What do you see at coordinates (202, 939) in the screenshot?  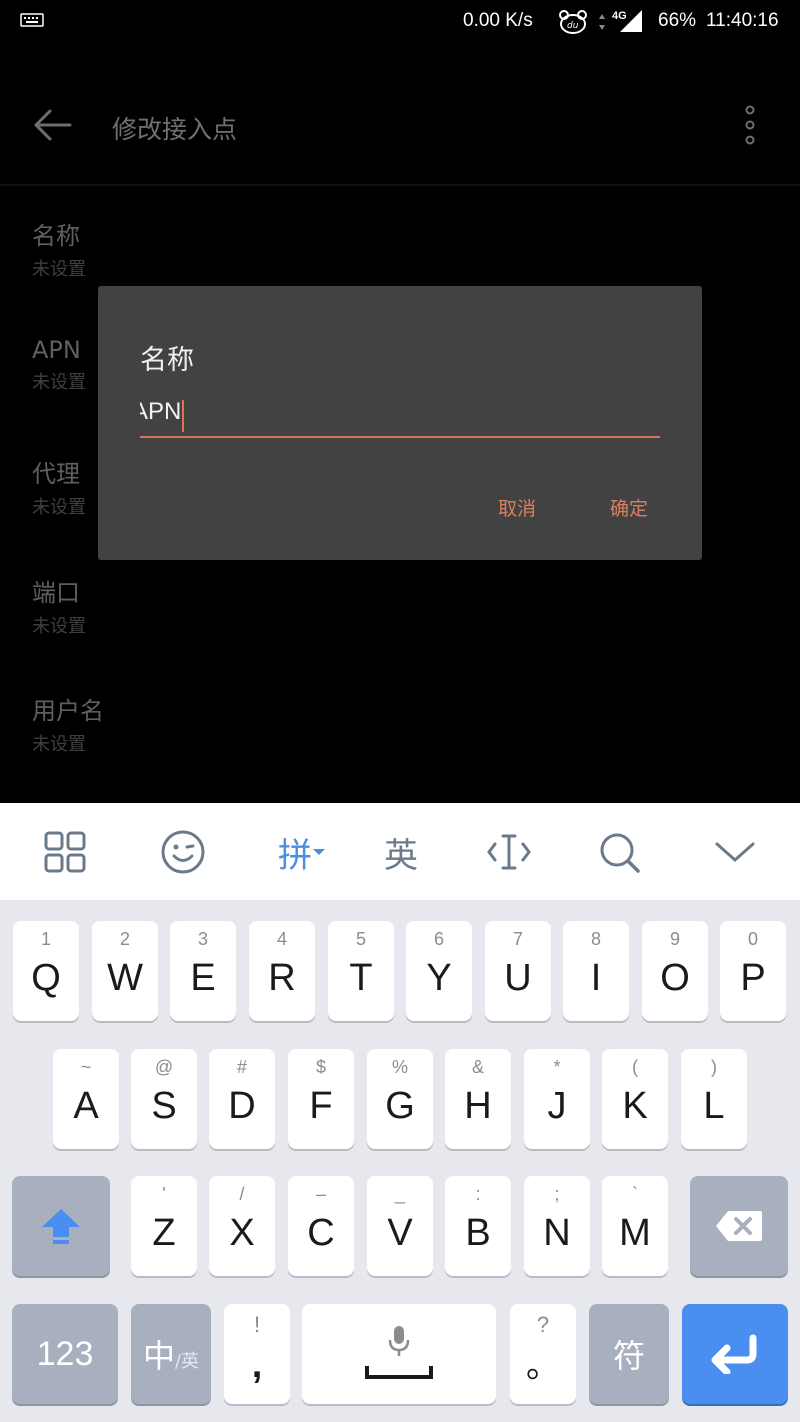 I see `key-sub: 3` at bounding box center [202, 939].